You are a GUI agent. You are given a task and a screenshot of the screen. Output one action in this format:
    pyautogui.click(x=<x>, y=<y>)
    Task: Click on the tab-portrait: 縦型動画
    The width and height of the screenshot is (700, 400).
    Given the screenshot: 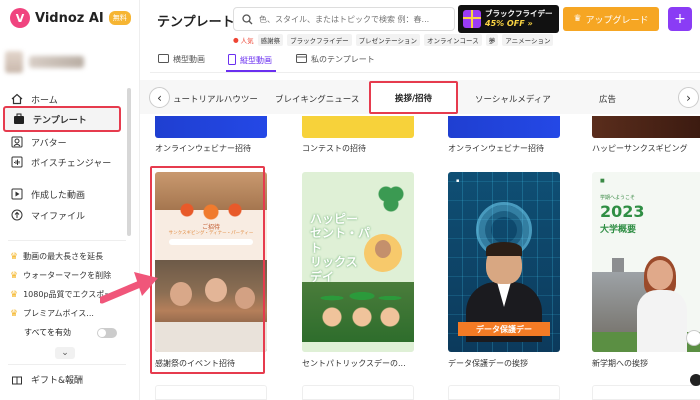 What is the action you would take?
    pyautogui.click(x=250, y=60)
    